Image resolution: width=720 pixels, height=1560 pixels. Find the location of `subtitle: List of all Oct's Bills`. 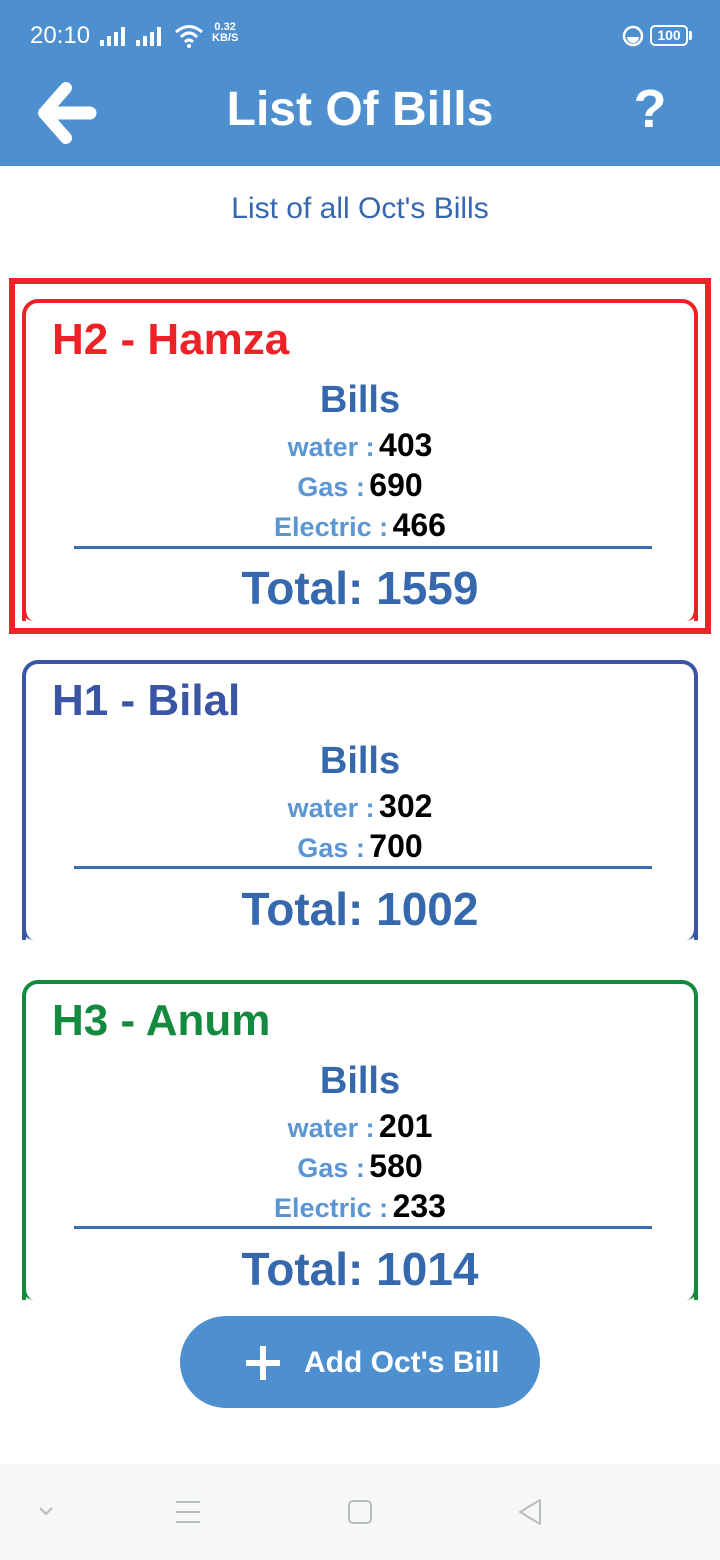

subtitle: List of all Oct's Bills is located at coordinates (360, 208).